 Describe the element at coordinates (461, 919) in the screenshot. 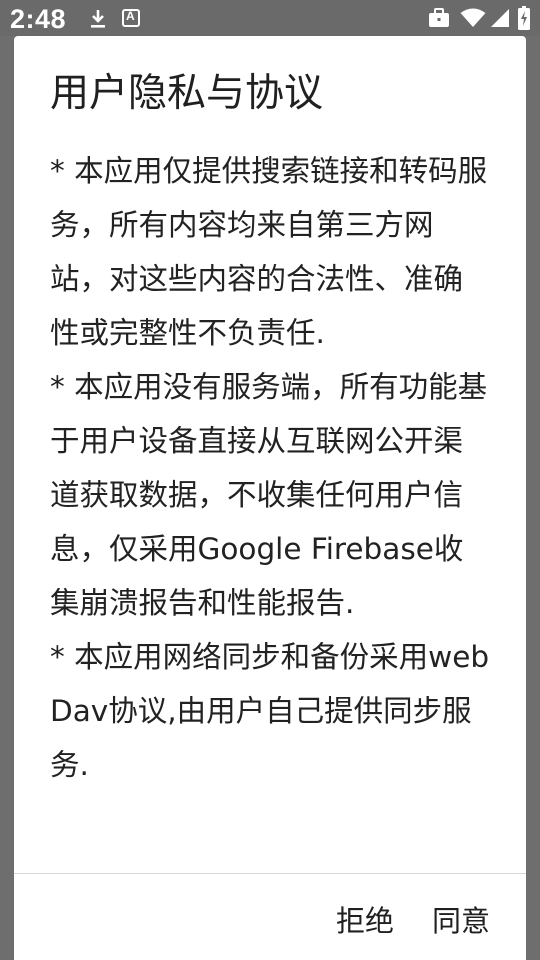

I see `agree-button: 同意` at that location.